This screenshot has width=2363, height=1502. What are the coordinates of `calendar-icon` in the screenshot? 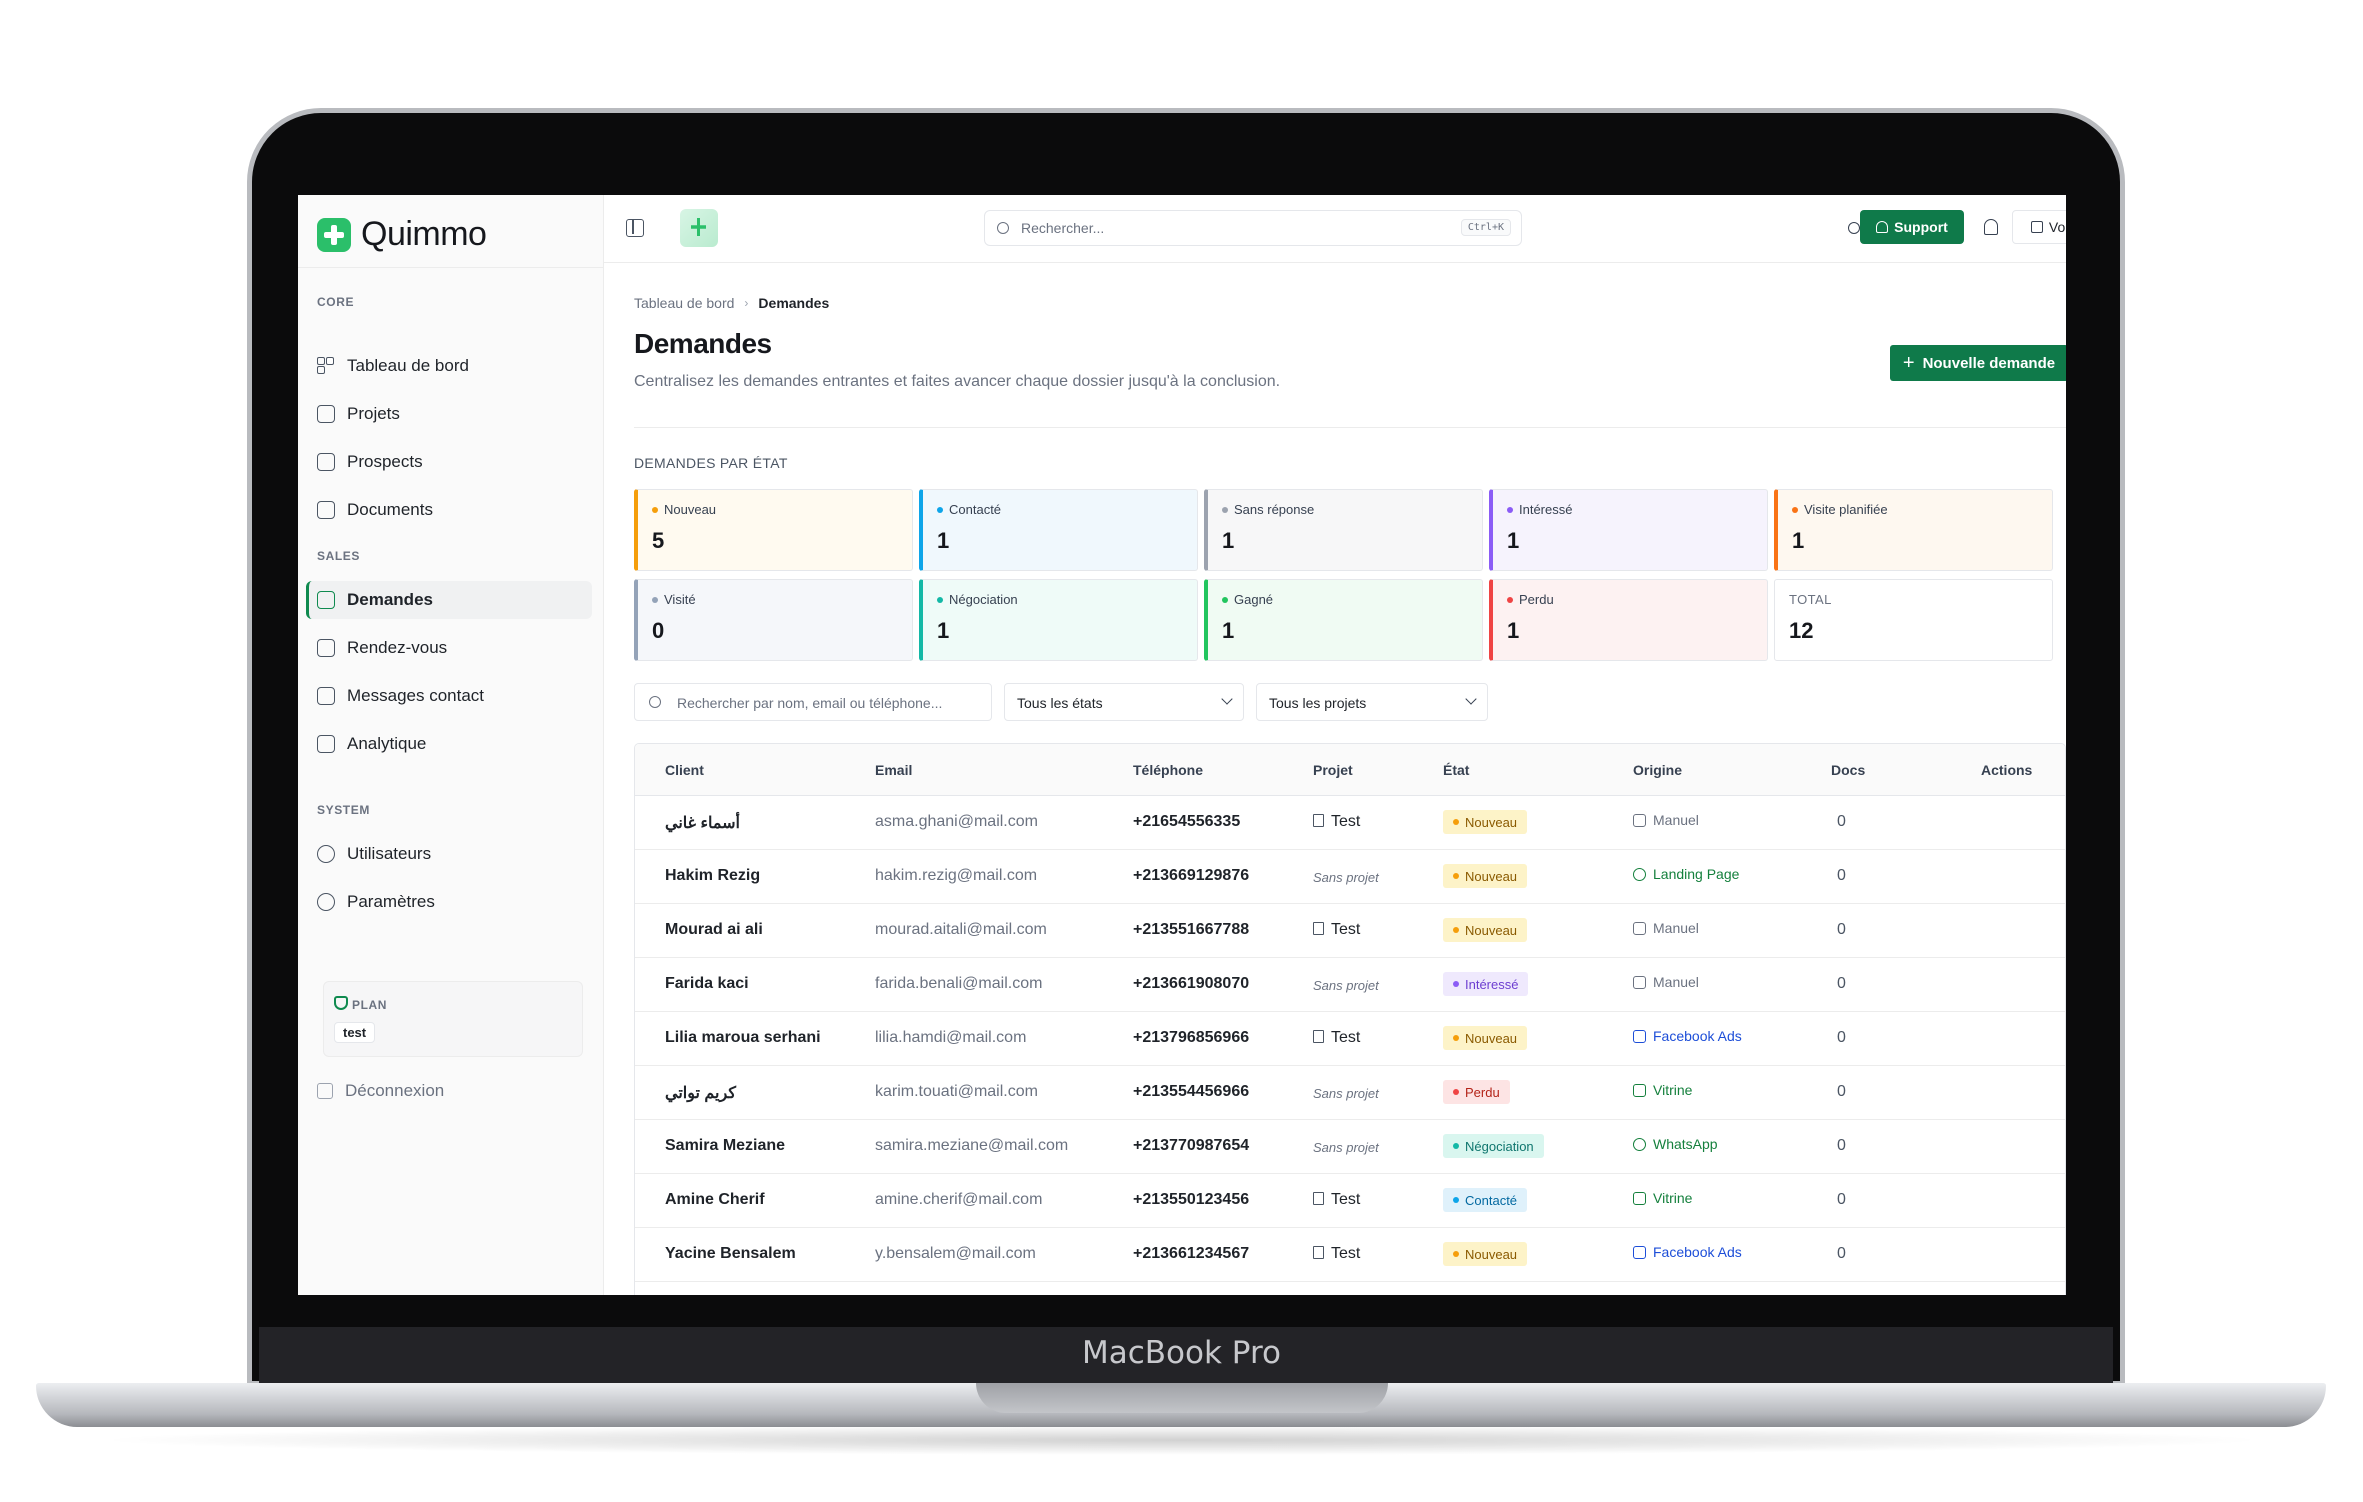 It's located at (326, 648).